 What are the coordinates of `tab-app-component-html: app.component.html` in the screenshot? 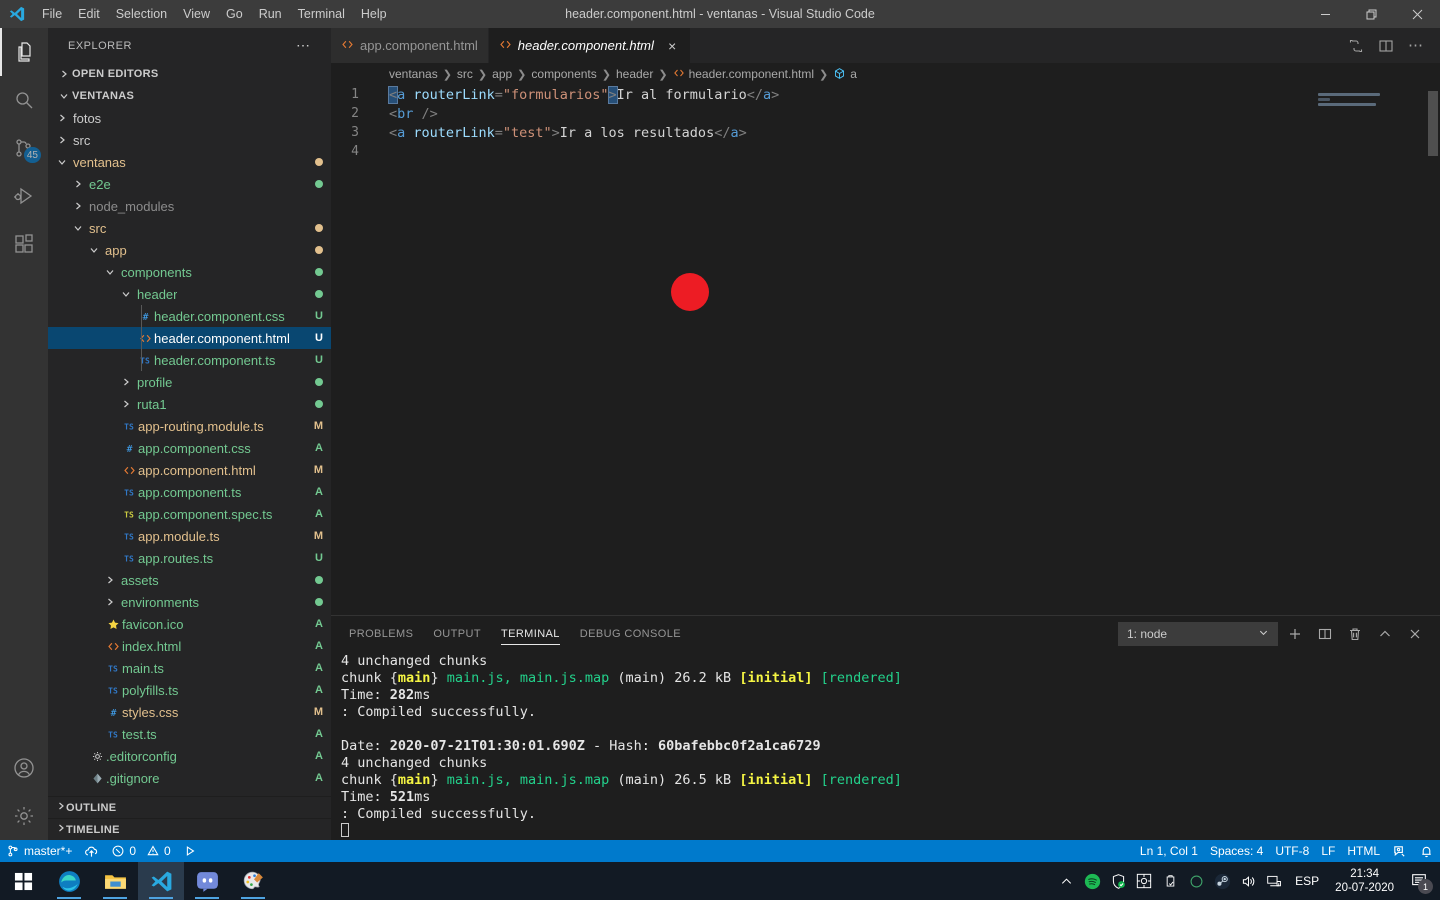 It's located at (410, 45).